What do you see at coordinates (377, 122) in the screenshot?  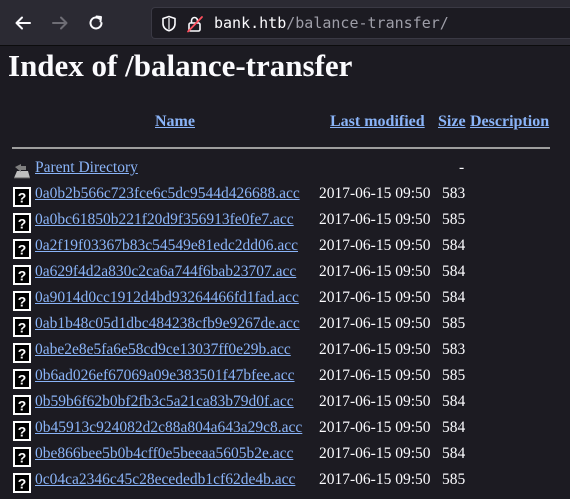 I see `last-modified-column-header: Last modified` at bounding box center [377, 122].